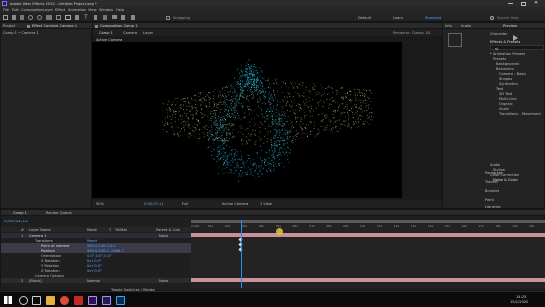  I want to click on column-mode: Mode, so click(92, 230).